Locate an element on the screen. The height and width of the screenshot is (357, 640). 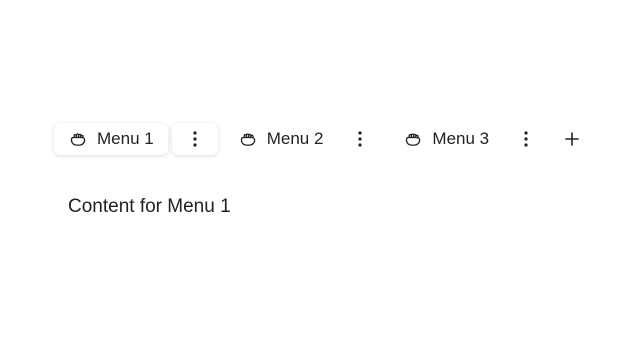
tab-group-menu-1: Menu 1 is located at coordinates (136, 139).